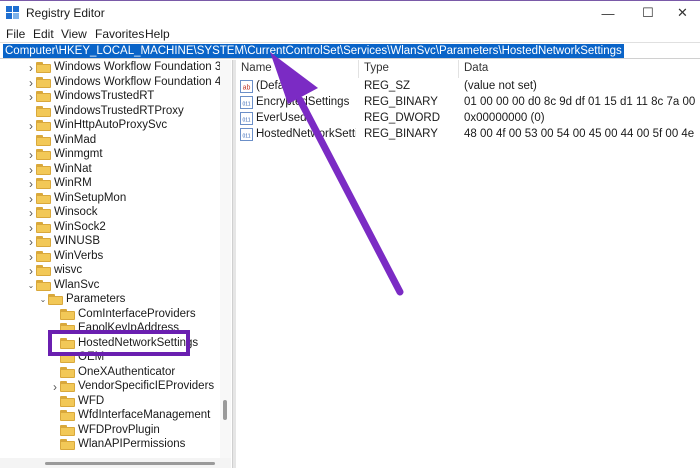  What do you see at coordinates (247, 88) in the screenshot?
I see `value-icon-glyph: ab` at bounding box center [247, 88].